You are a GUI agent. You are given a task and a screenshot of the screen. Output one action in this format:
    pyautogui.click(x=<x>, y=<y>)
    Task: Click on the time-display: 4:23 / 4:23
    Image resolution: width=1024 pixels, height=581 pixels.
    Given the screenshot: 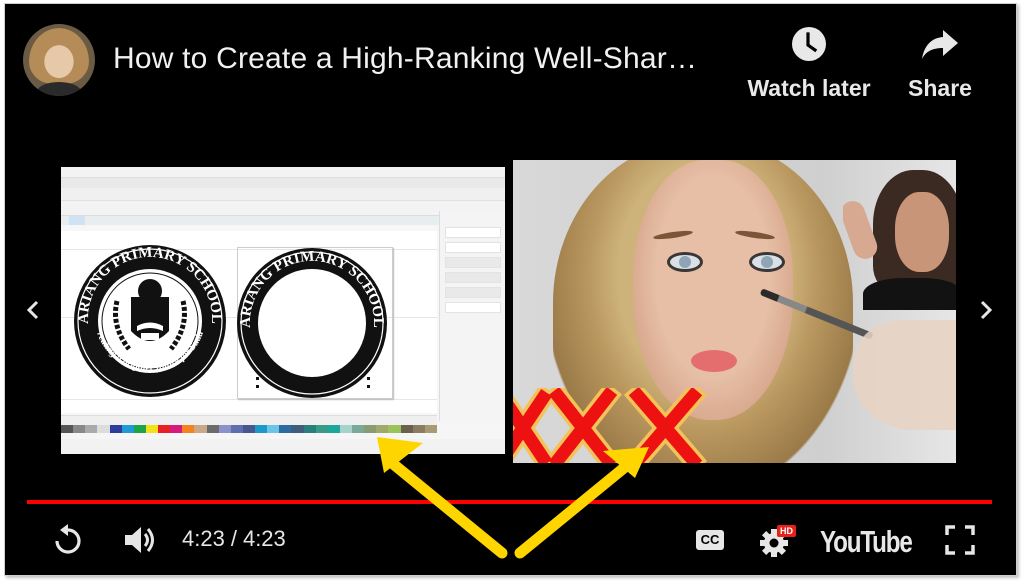 What is the action you would take?
    pyautogui.click(x=234, y=539)
    